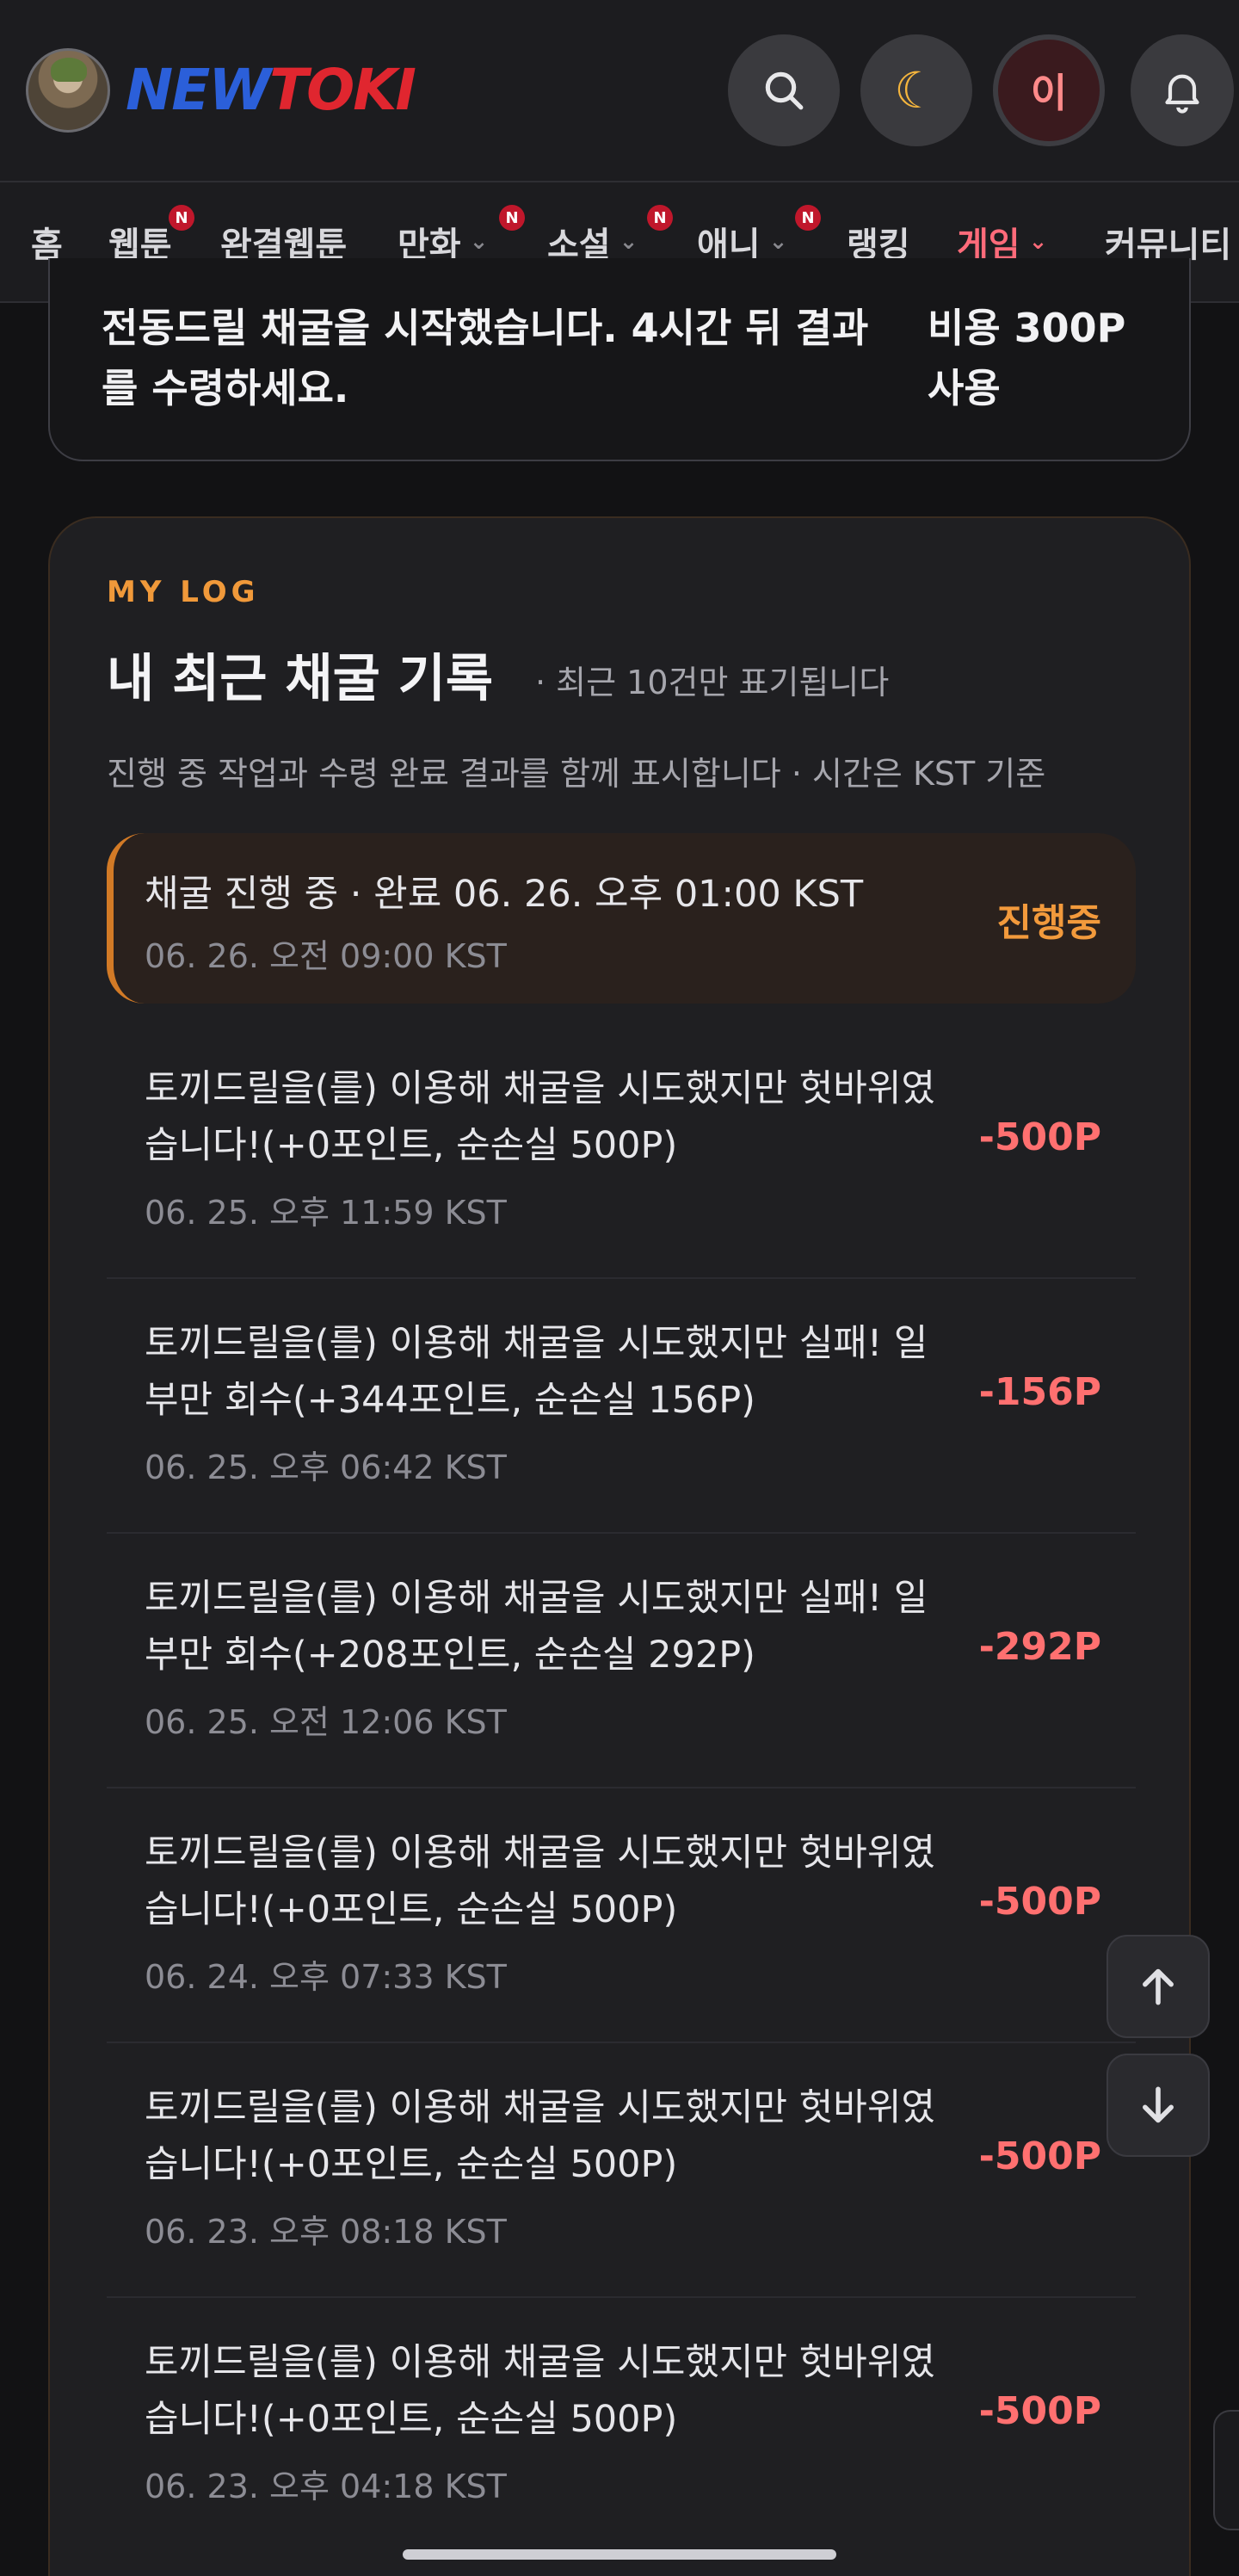 Image resolution: width=1239 pixels, height=2576 pixels. I want to click on arrow-down-icon, so click(1158, 2104).